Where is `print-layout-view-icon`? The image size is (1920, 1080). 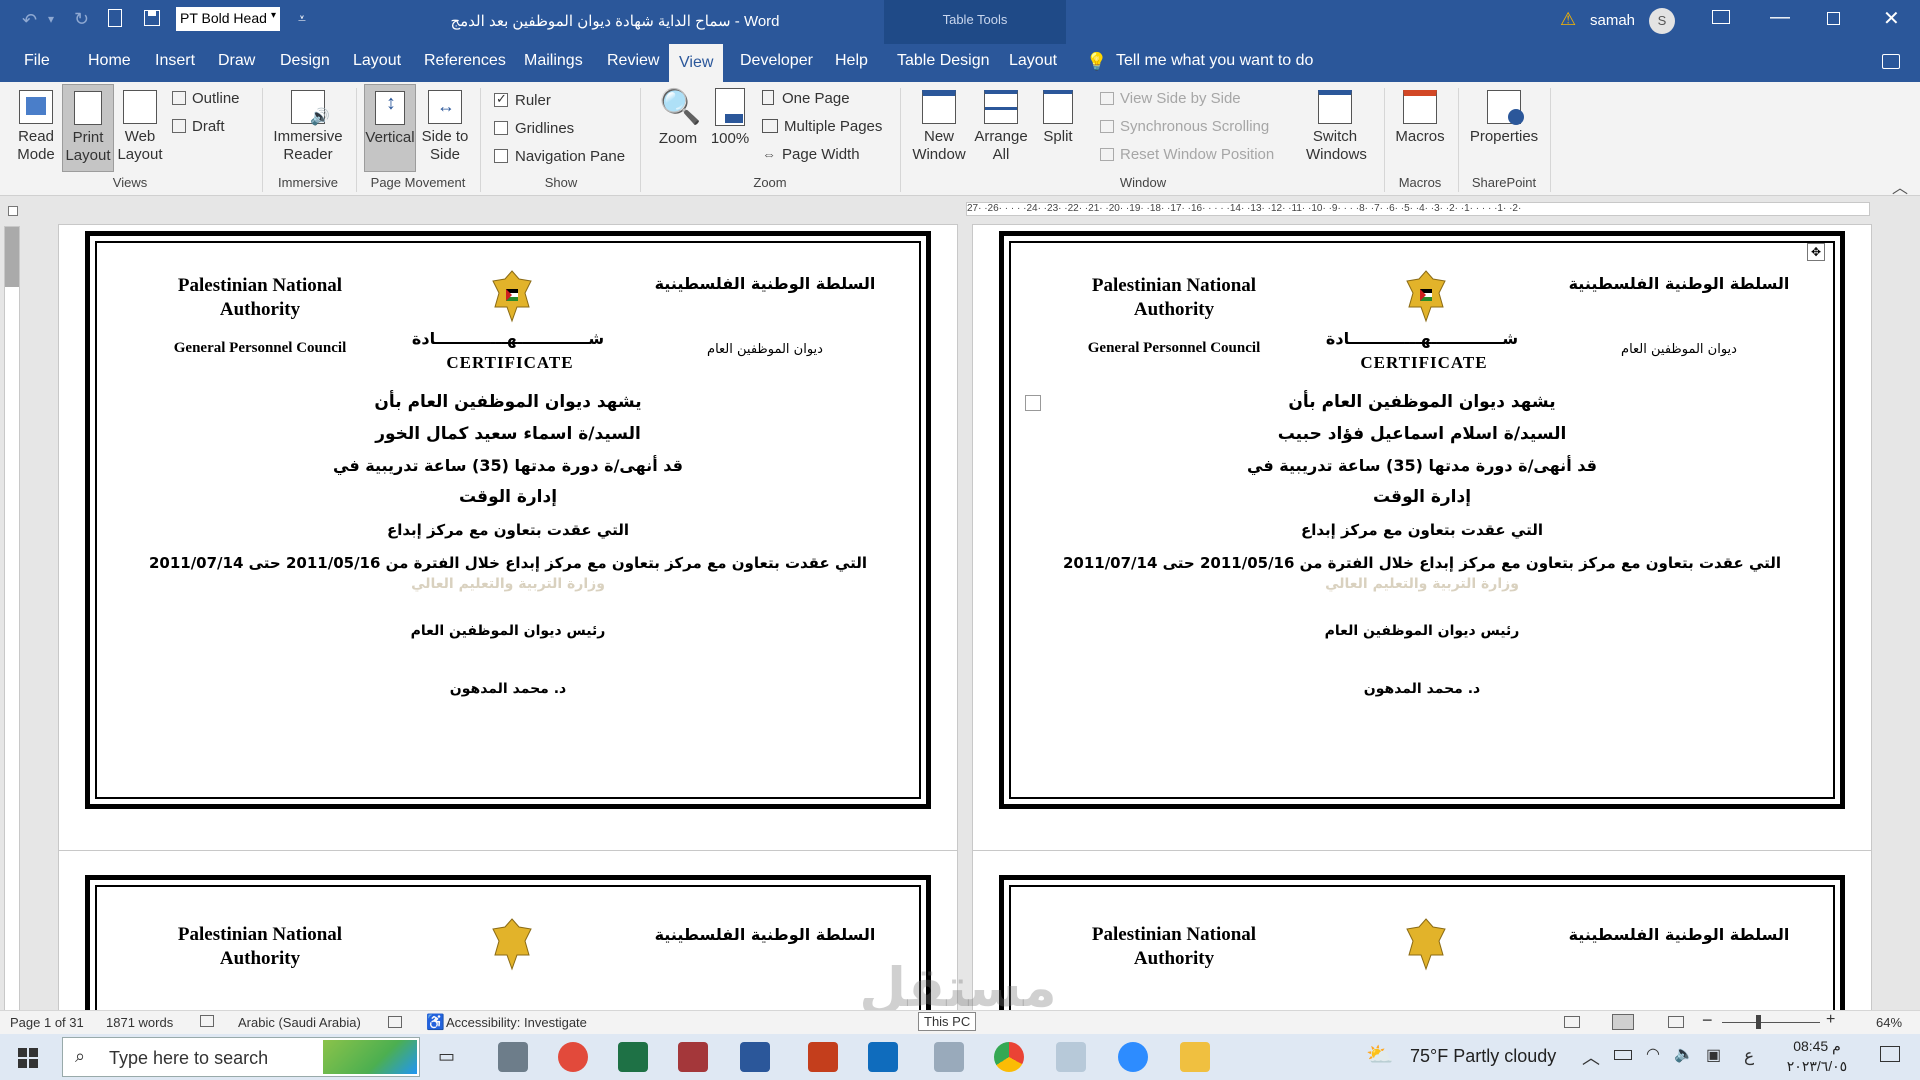 print-layout-view-icon is located at coordinates (1623, 1022).